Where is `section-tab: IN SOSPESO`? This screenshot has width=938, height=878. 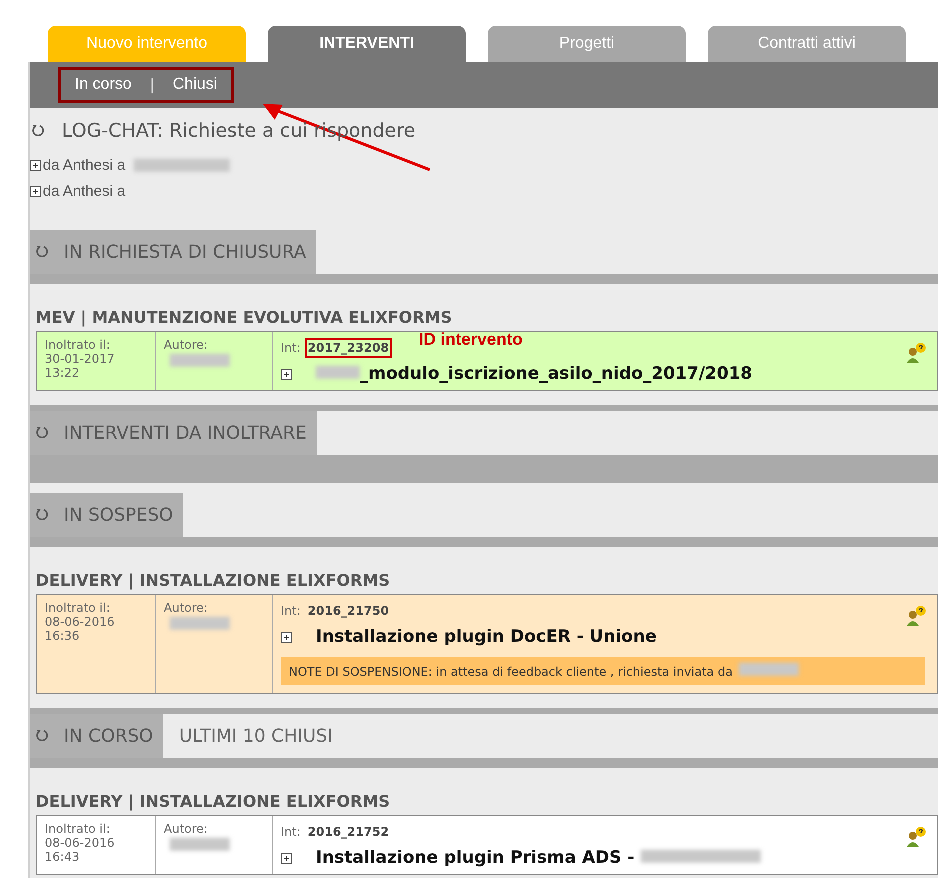
section-tab: IN SOSPESO is located at coordinates (107, 515).